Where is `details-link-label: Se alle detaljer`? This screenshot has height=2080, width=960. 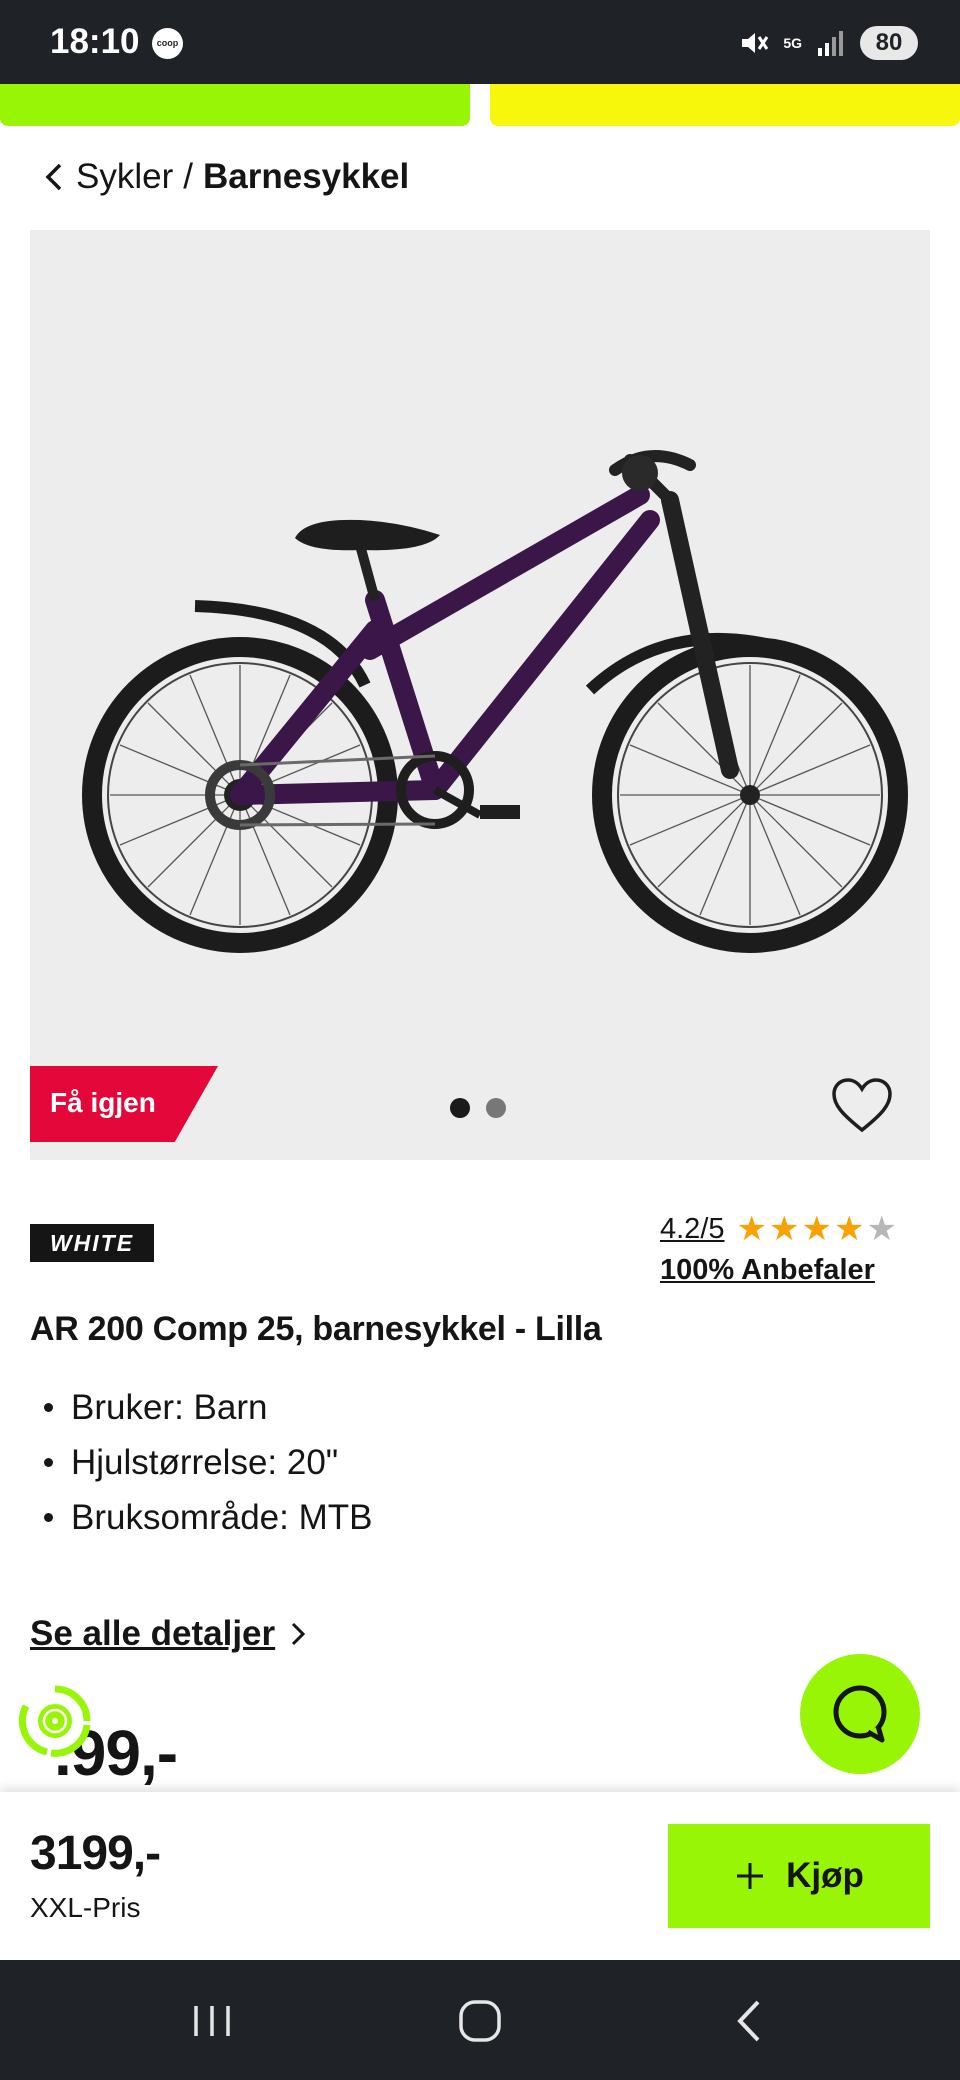
details-link-label: Se alle detaljer is located at coordinates (153, 1633).